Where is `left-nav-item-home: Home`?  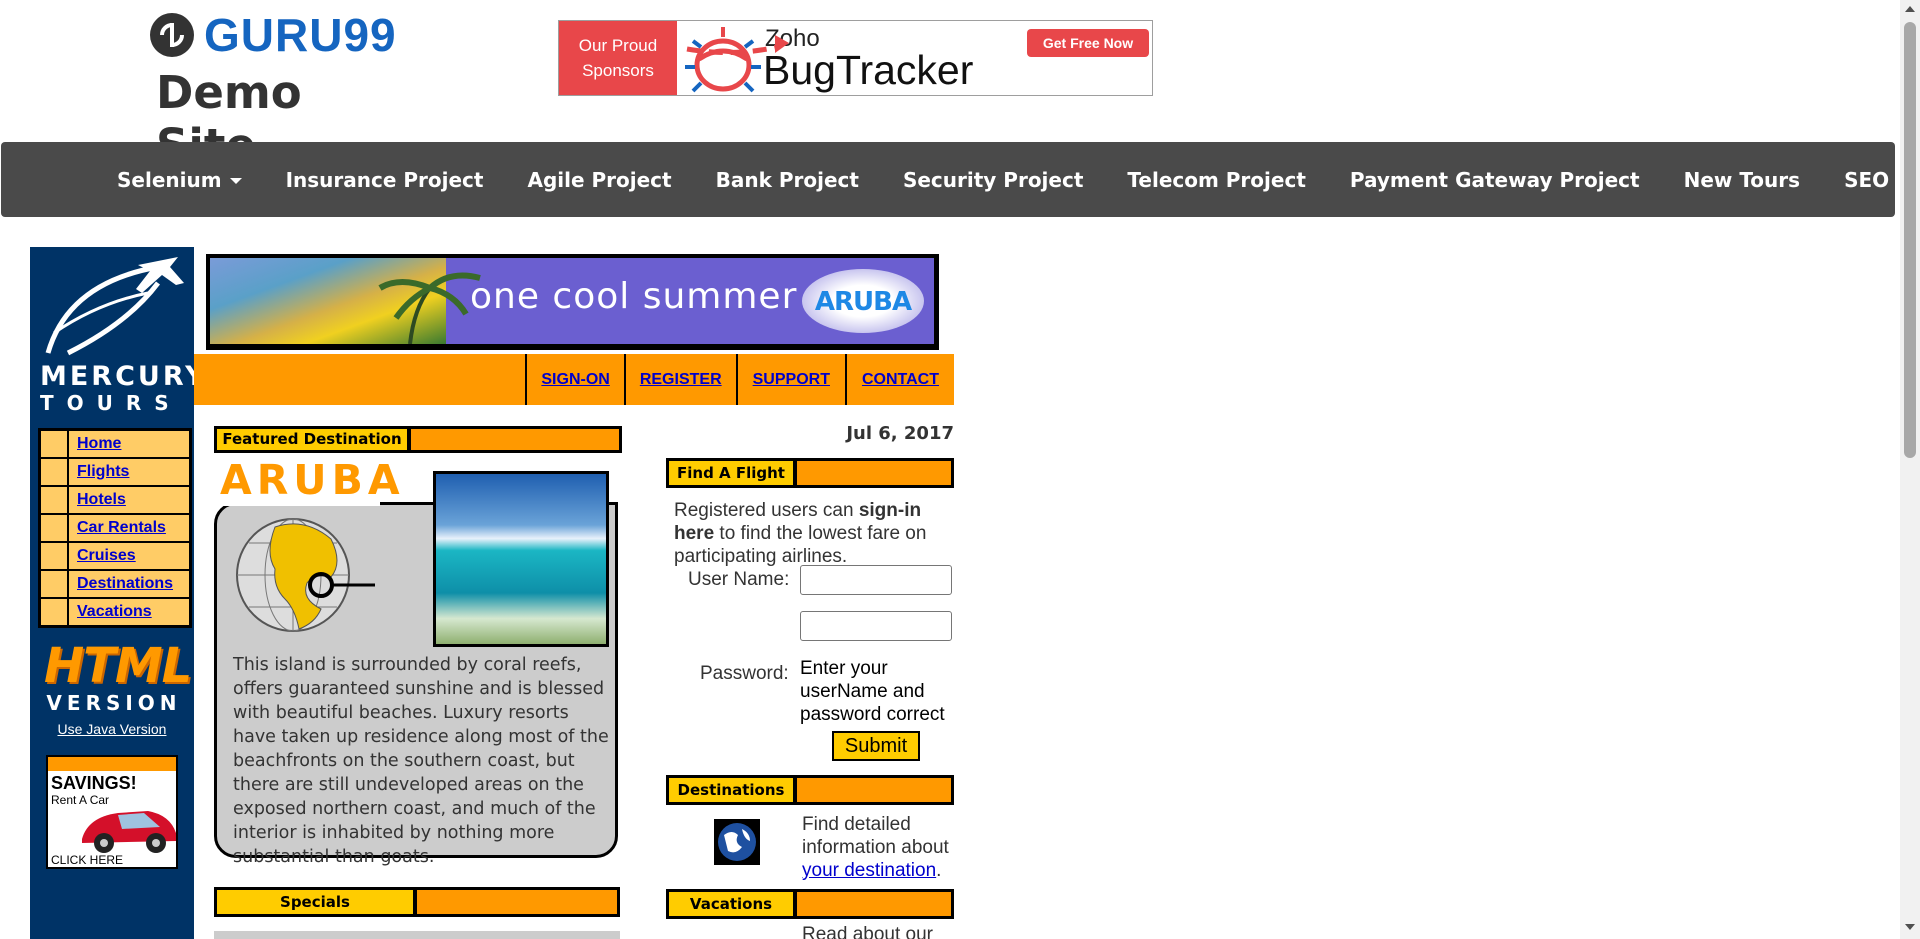
left-nav-item-home: Home is located at coordinates (115, 444).